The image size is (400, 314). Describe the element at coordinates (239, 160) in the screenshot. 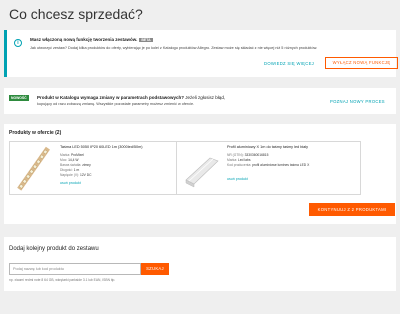

I see `product-attr: Marka: Led labs` at that location.